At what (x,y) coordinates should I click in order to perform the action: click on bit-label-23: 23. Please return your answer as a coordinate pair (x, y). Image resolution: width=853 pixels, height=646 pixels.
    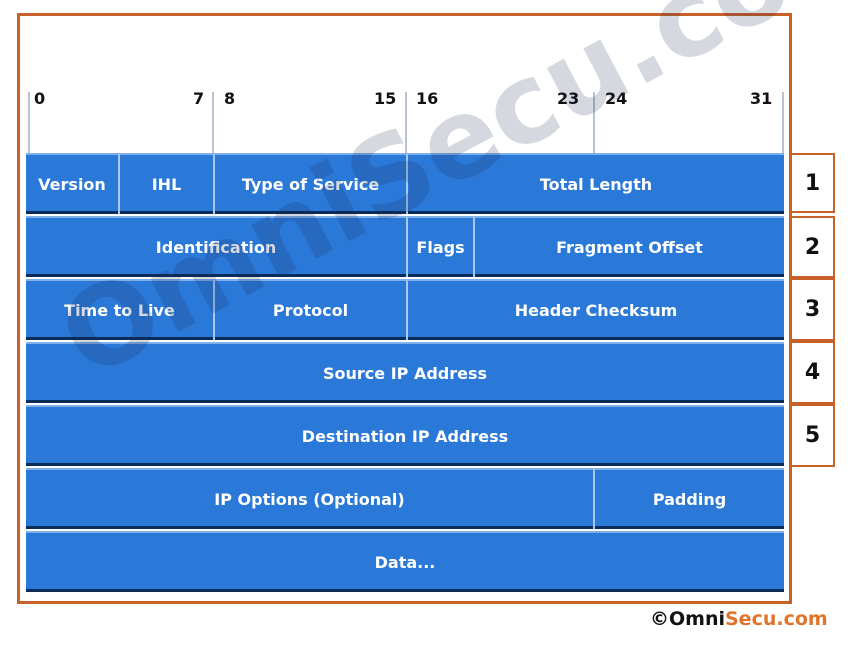
    Looking at the image, I should click on (568, 98).